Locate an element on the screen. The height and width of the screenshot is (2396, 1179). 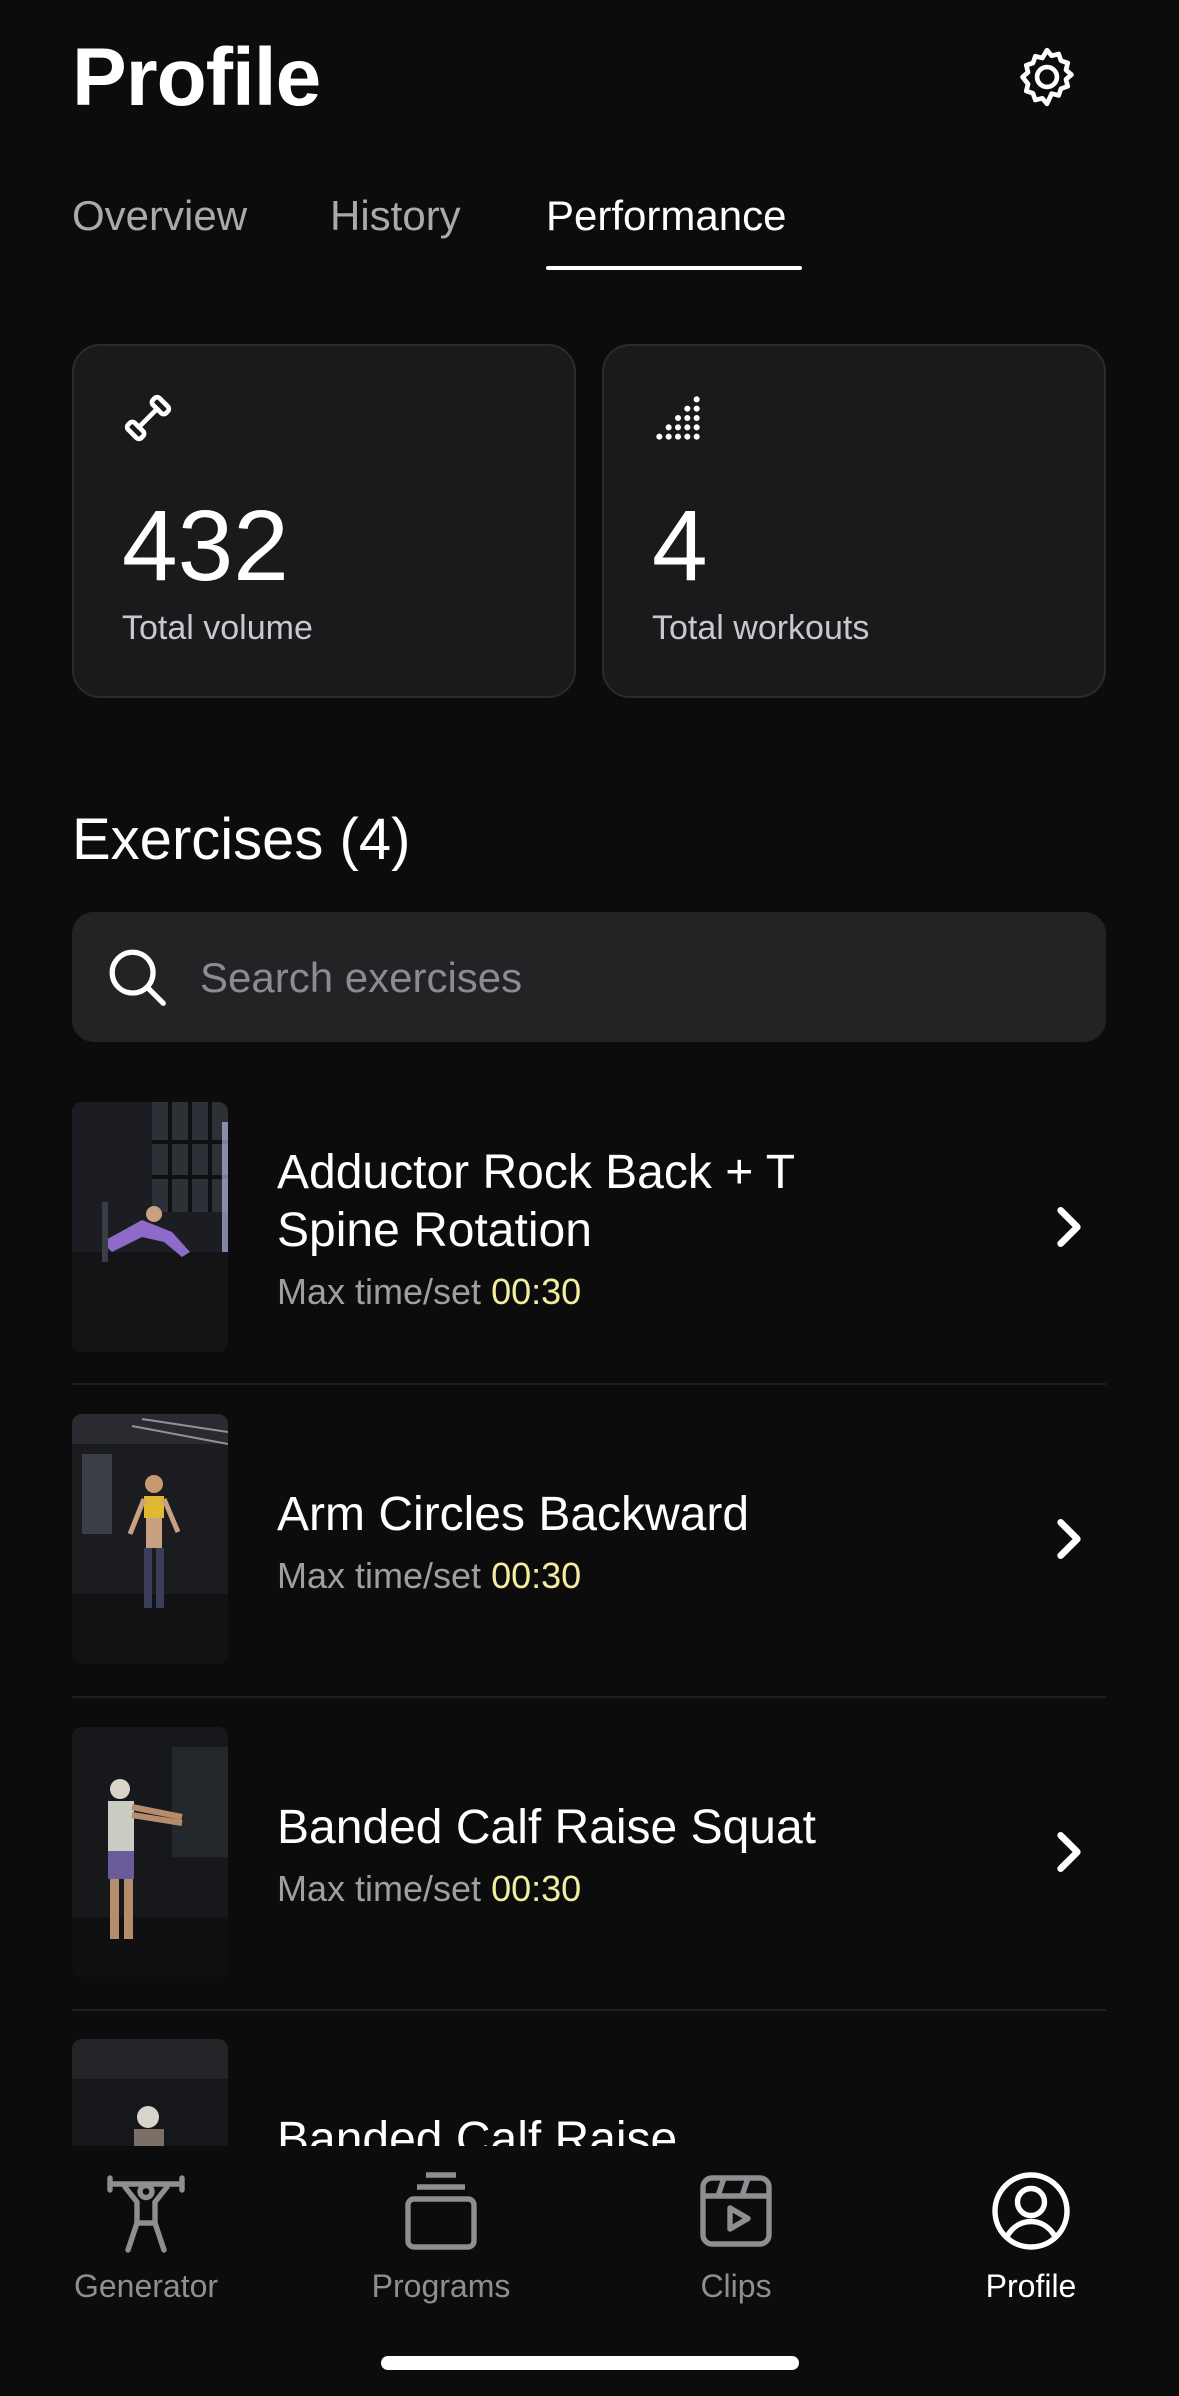
page-title: Profile is located at coordinates (196, 77).